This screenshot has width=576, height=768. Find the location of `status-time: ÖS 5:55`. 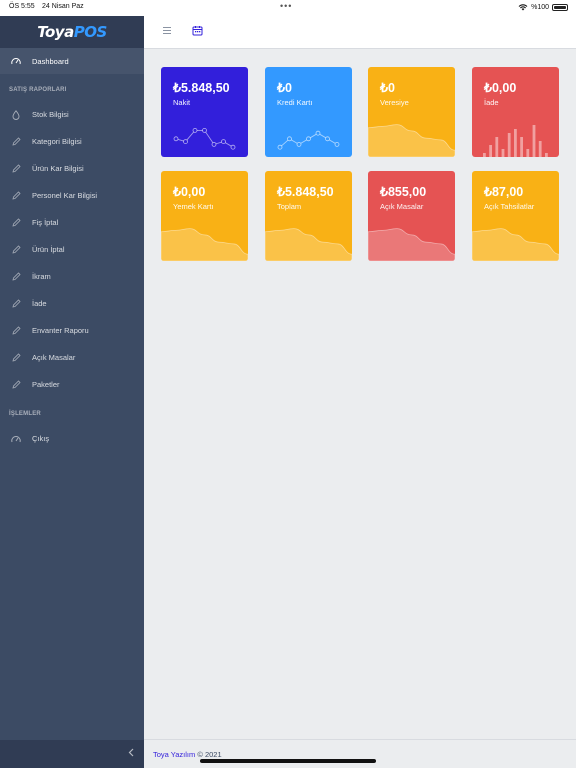

status-time: ÖS 5:55 is located at coordinates (22, 6).